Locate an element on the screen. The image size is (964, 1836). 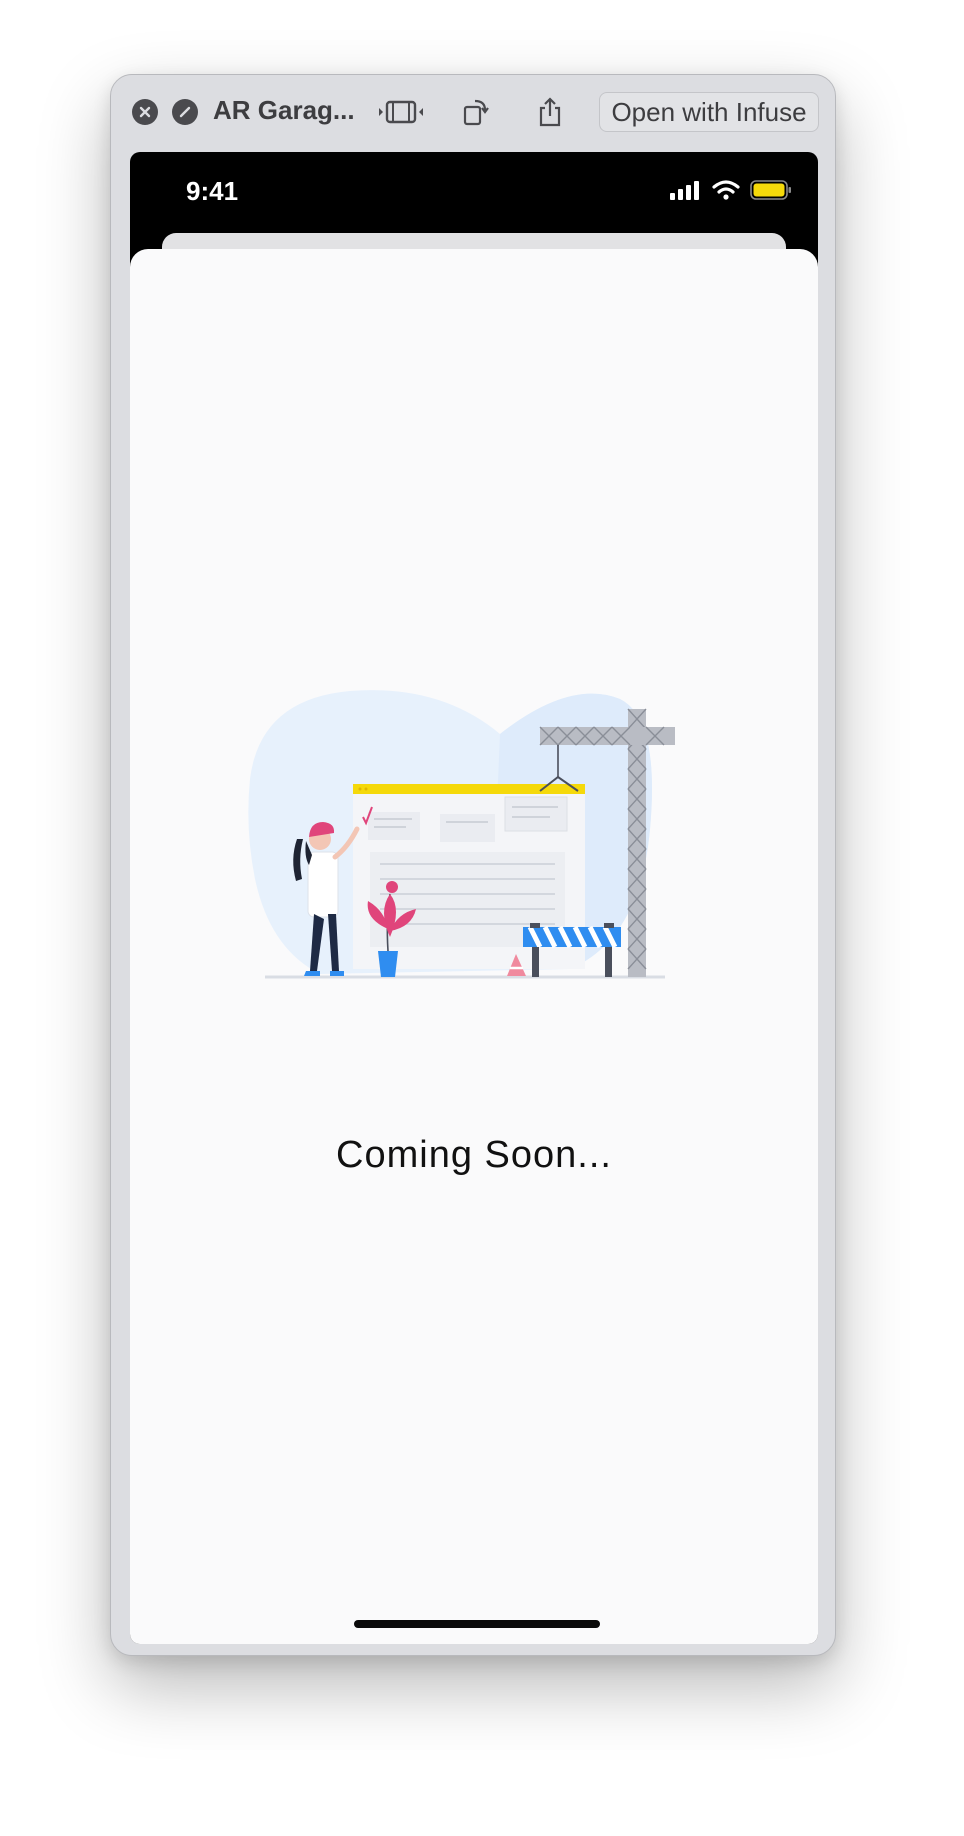
window-titlebar: AR Garag... Open with Infuse is located at coordinates (473, 112).